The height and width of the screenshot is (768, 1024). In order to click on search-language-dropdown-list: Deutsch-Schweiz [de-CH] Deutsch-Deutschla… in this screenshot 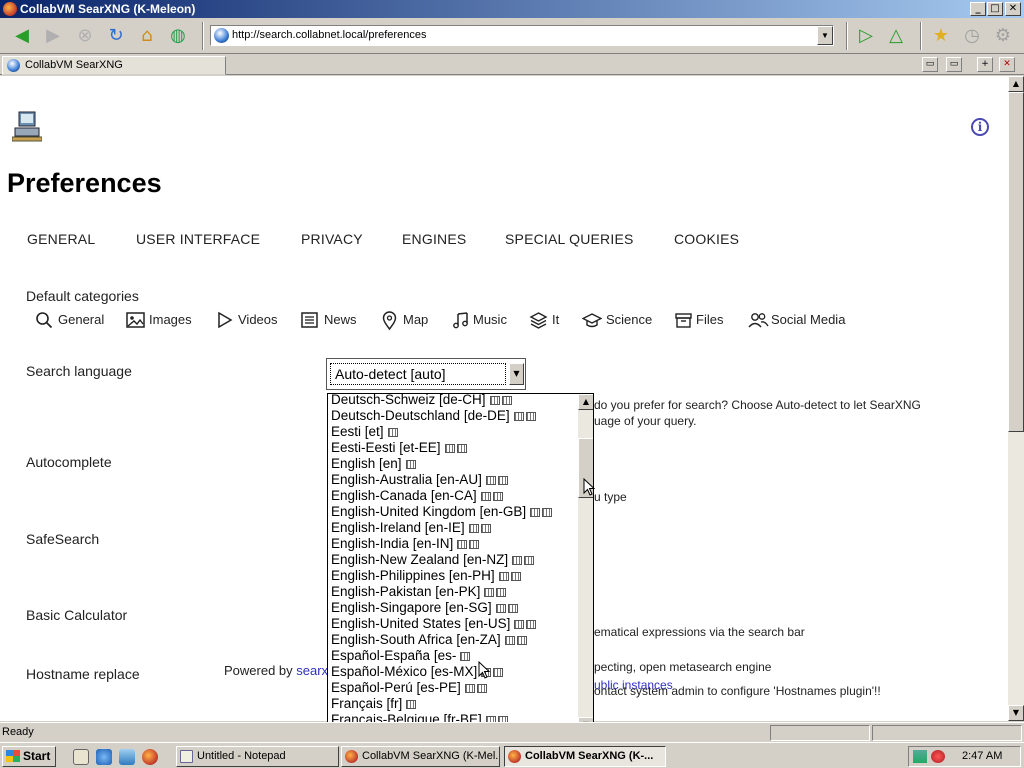, I will do `click(460, 563)`.